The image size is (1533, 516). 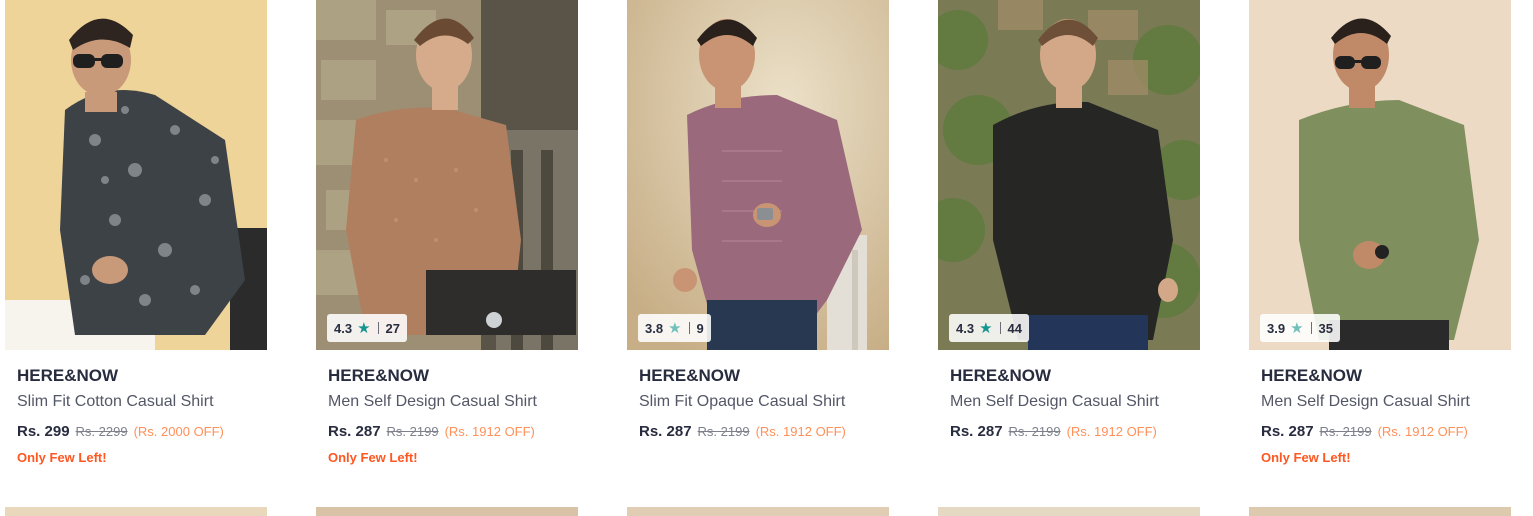 I want to click on rating-badge: 3.8 ★ 9, so click(x=674, y=328).